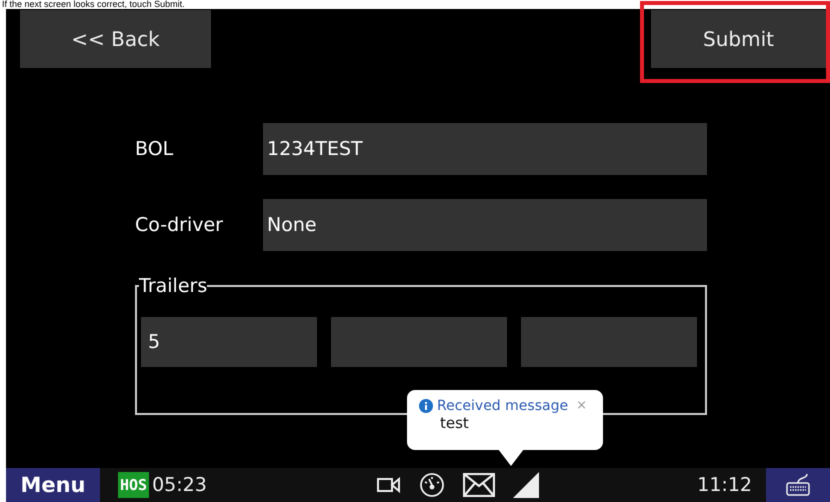 The height and width of the screenshot is (502, 830). What do you see at coordinates (388, 485) in the screenshot?
I see `video-camera-icon` at bounding box center [388, 485].